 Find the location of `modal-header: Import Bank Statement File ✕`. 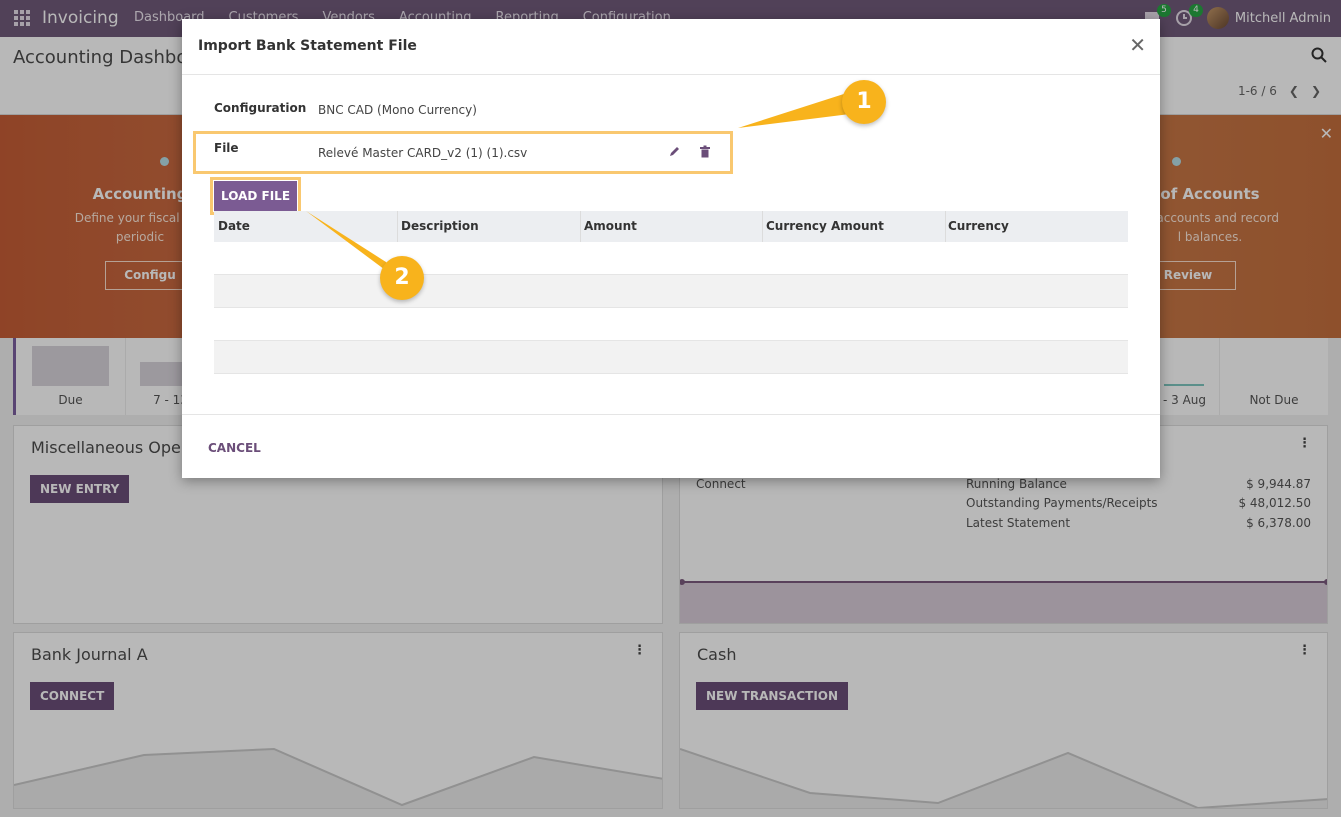

modal-header: Import Bank Statement File ✕ is located at coordinates (671, 47).